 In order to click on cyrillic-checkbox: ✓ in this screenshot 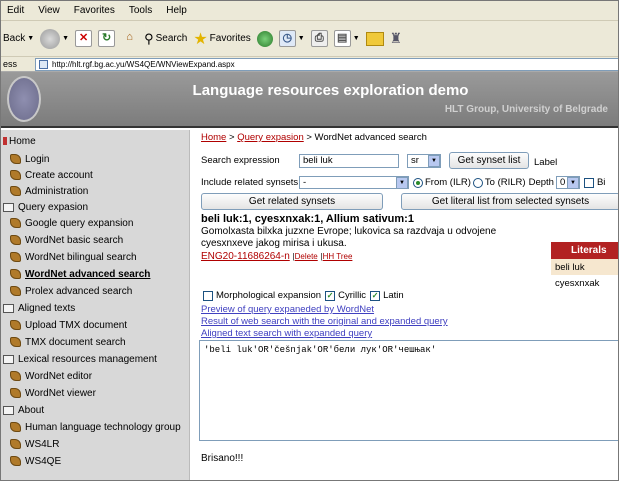, I will do `click(330, 295)`.